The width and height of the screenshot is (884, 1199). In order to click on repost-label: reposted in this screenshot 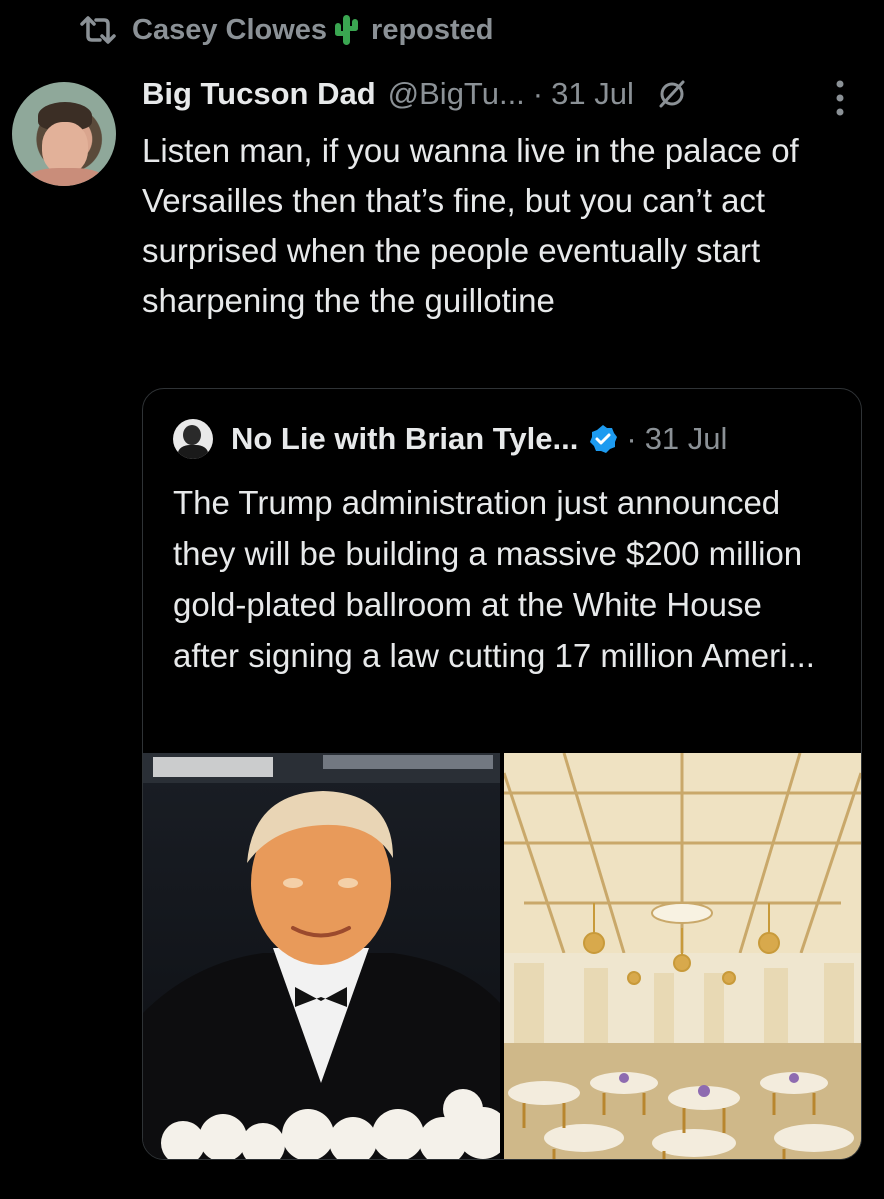, I will do `click(432, 29)`.